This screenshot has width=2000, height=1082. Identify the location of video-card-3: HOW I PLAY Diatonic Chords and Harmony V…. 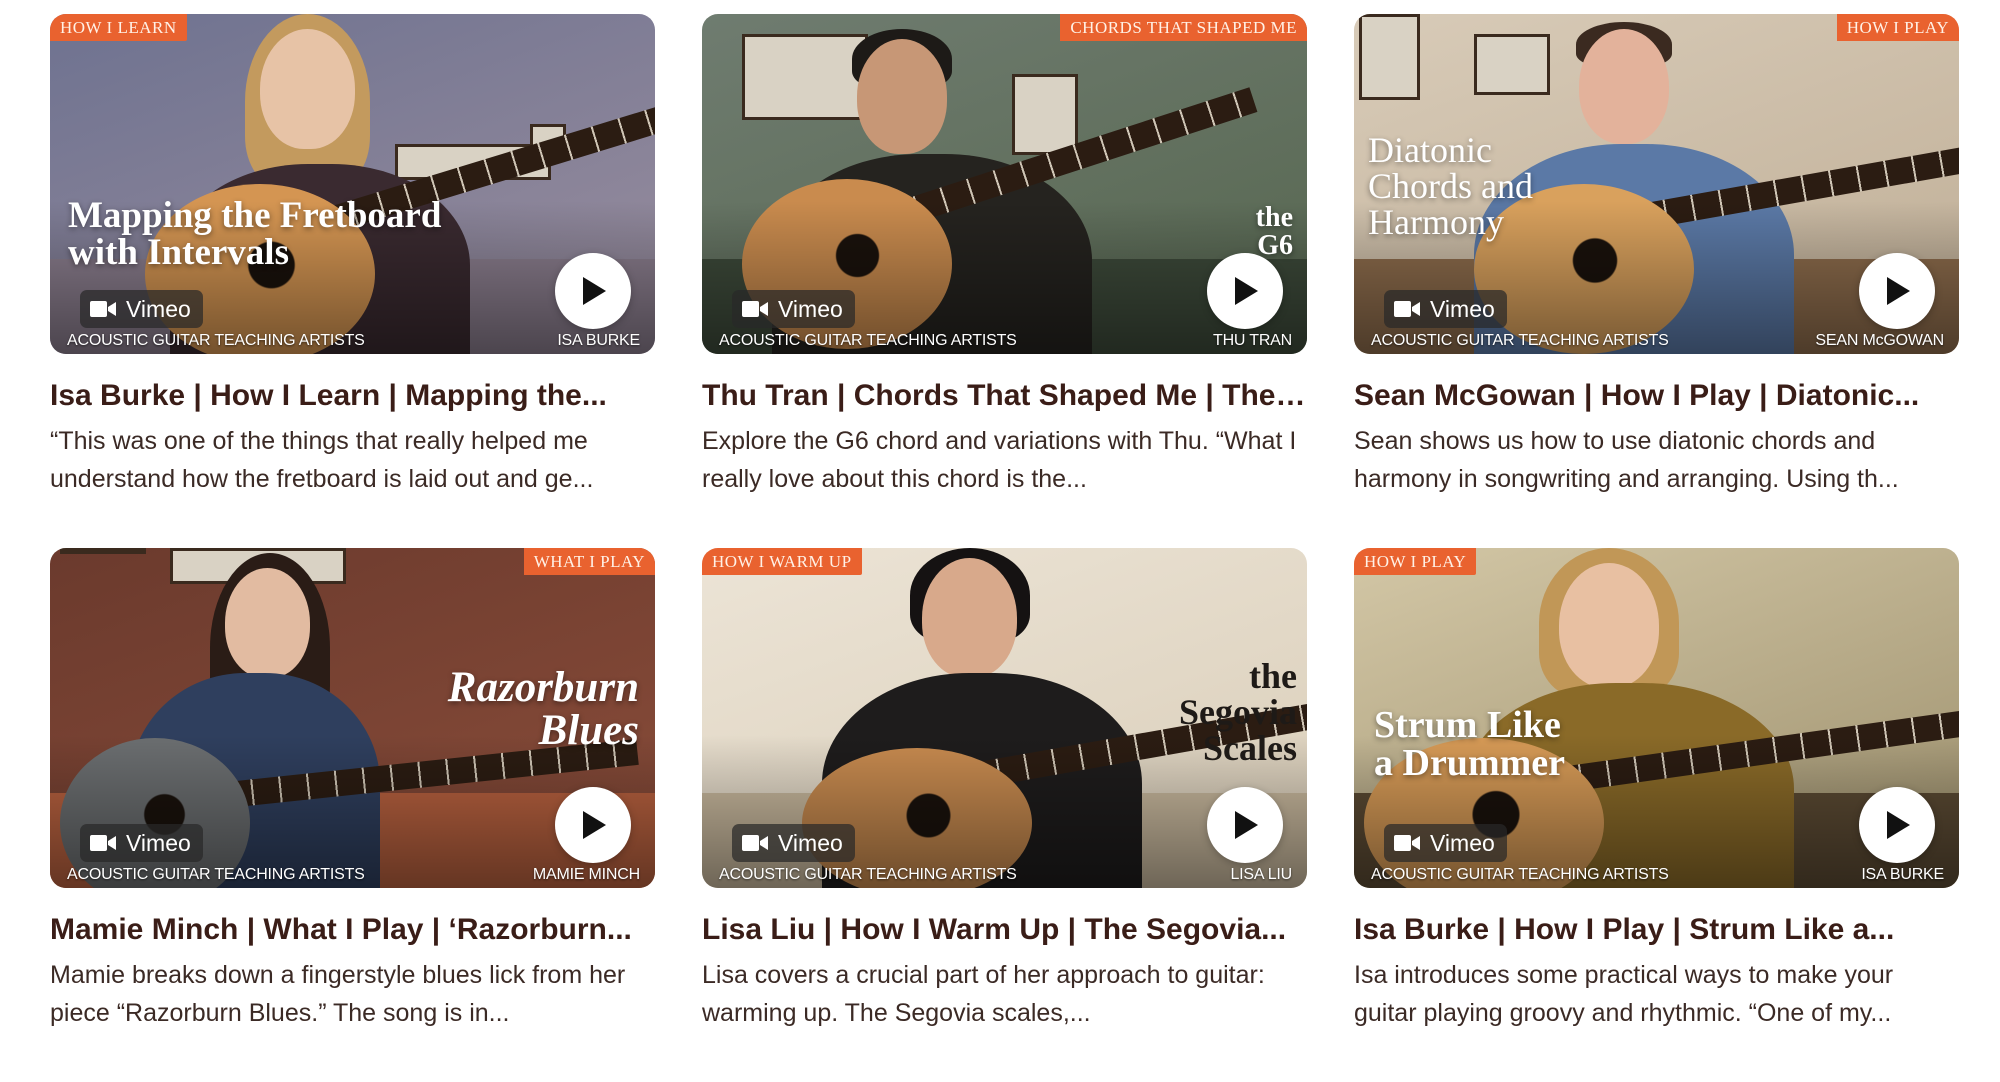
(1656, 259).